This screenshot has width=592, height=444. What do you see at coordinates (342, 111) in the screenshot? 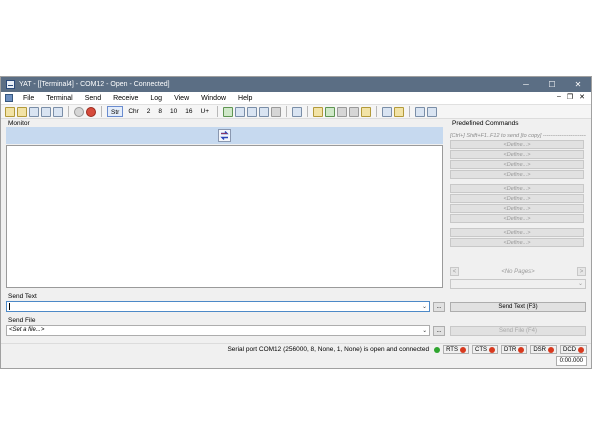
I see `log-off-icon` at bounding box center [342, 111].